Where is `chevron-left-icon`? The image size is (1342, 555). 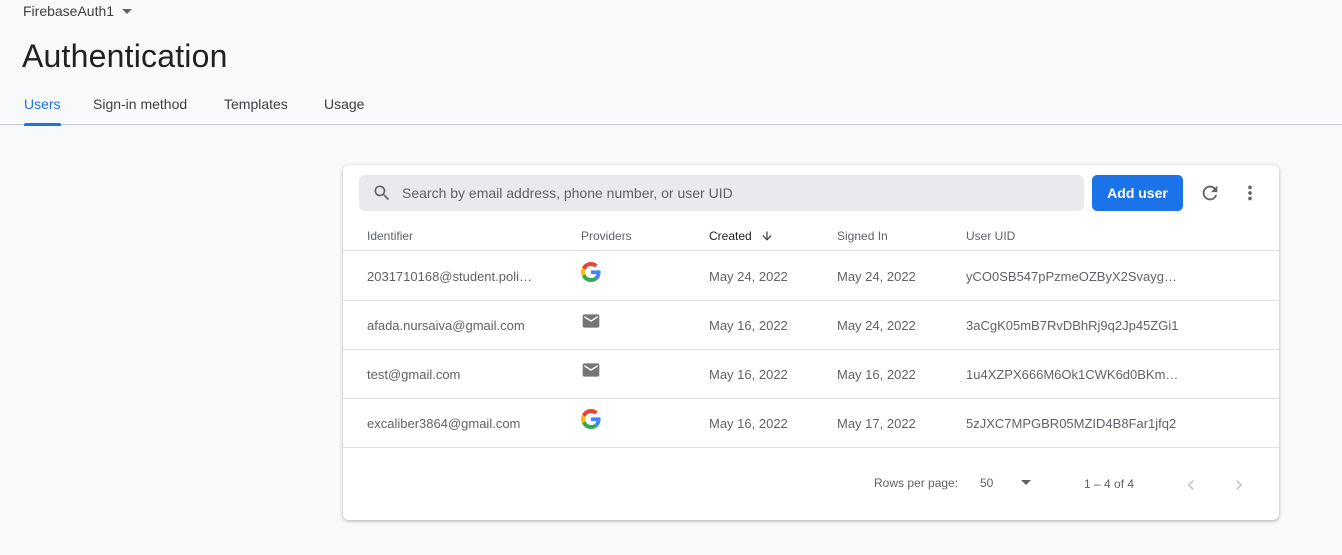
chevron-left-icon is located at coordinates (1191, 485).